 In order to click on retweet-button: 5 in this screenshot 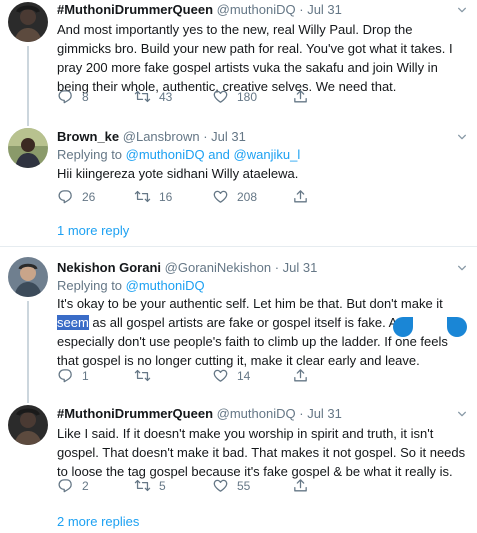, I will do `click(150, 485)`.